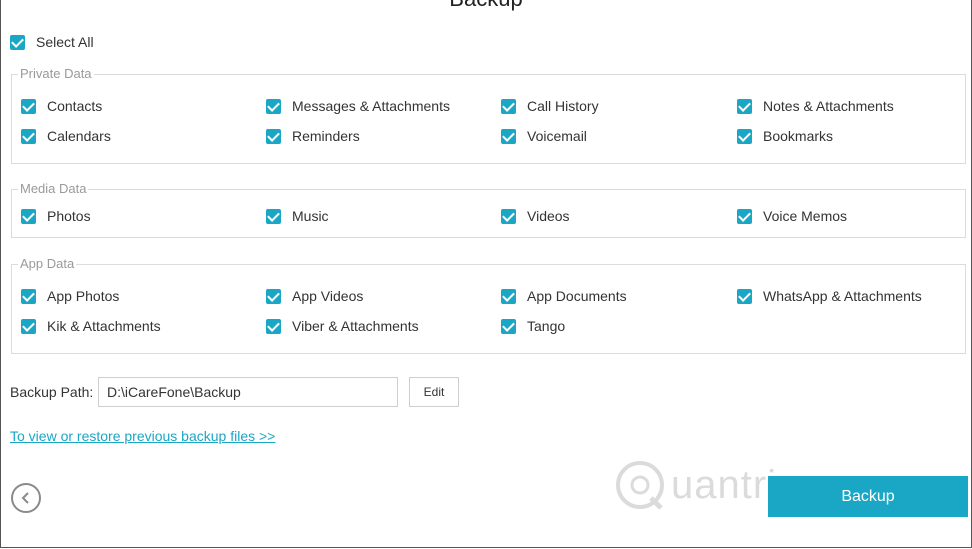 The image size is (972, 549). Describe the element at coordinates (69, 216) in the screenshot. I see `checkbox-label: Photos` at that location.